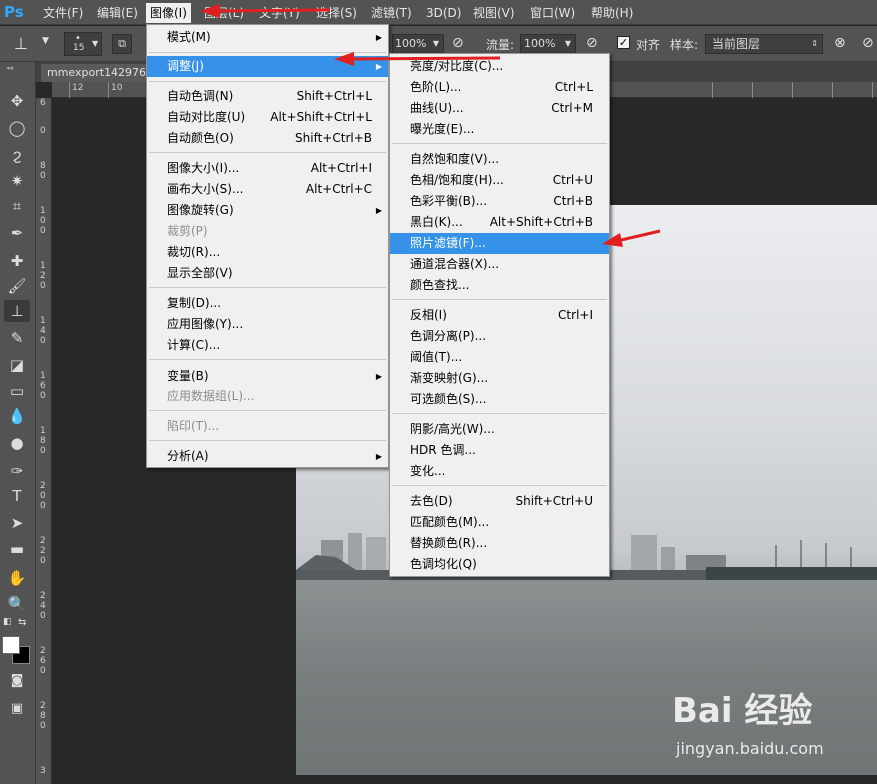 The height and width of the screenshot is (784, 877). Describe the element at coordinates (272, 10) in the screenshot. I see `annotation-arrow-image-menu` at that location.